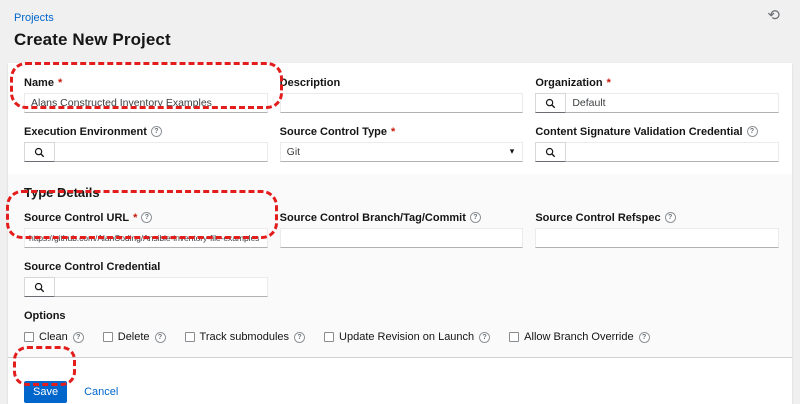 The height and width of the screenshot is (404, 800). What do you see at coordinates (639, 131) in the screenshot?
I see `content-signature-validation-credential-label: Content Signature Validation Credential` at bounding box center [639, 131].